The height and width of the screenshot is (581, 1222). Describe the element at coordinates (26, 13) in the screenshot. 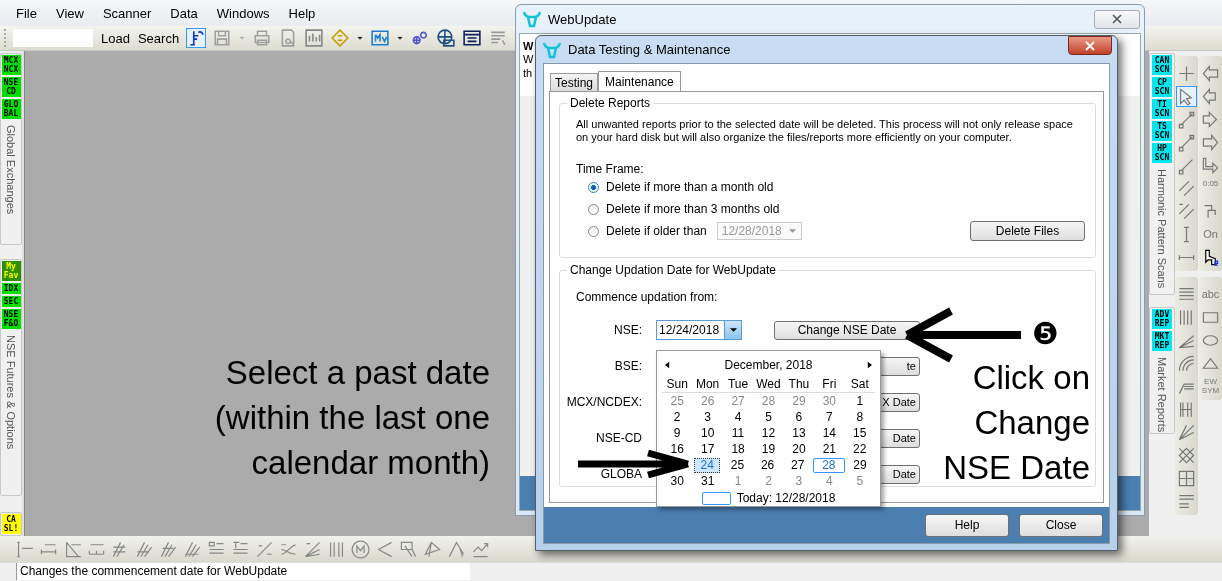

I see `menu-item: File` at that location.